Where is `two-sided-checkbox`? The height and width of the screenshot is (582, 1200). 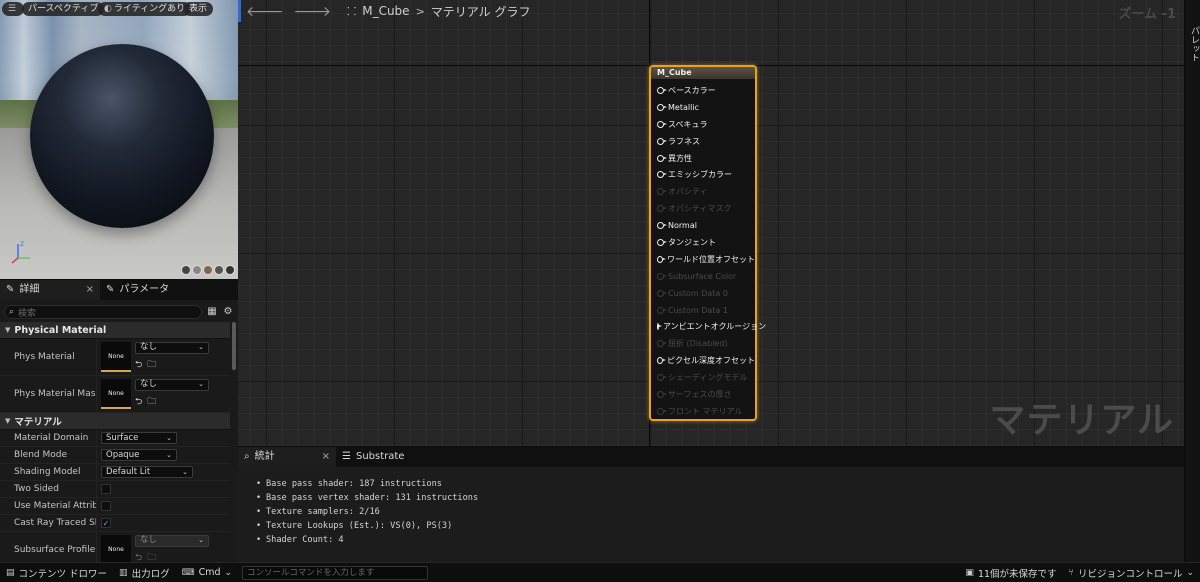 two-sided-checkbox is located at coordinates (106, 489).